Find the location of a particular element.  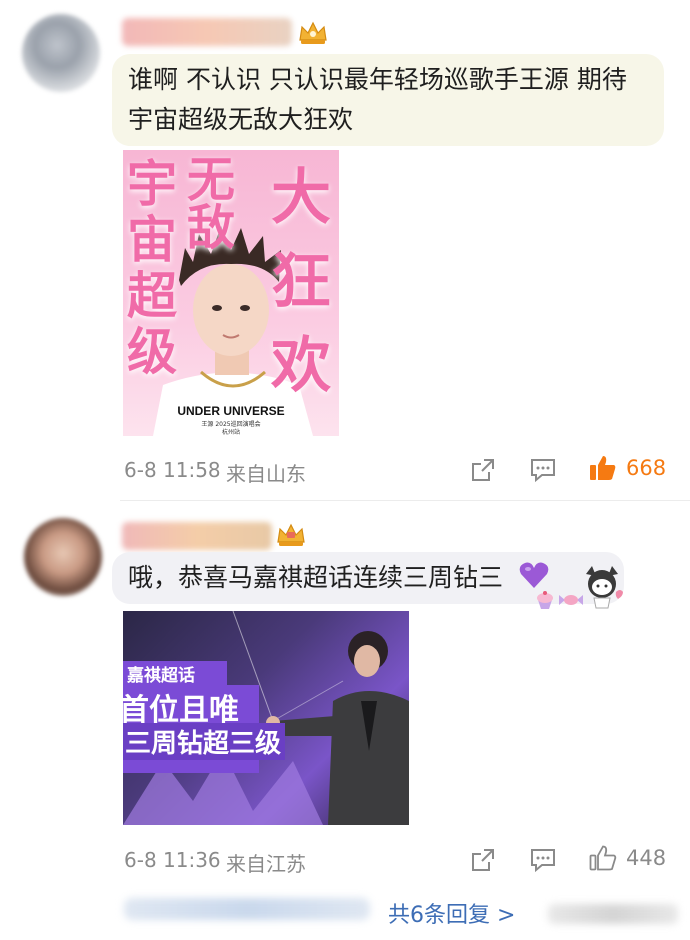

like-button: 668 is located at coordinates (627, 468).